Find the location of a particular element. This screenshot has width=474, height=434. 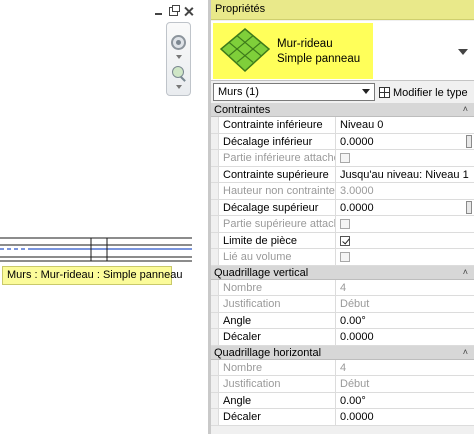

instance-filter-value: Murs (1) is located at coordinates (238, 92).